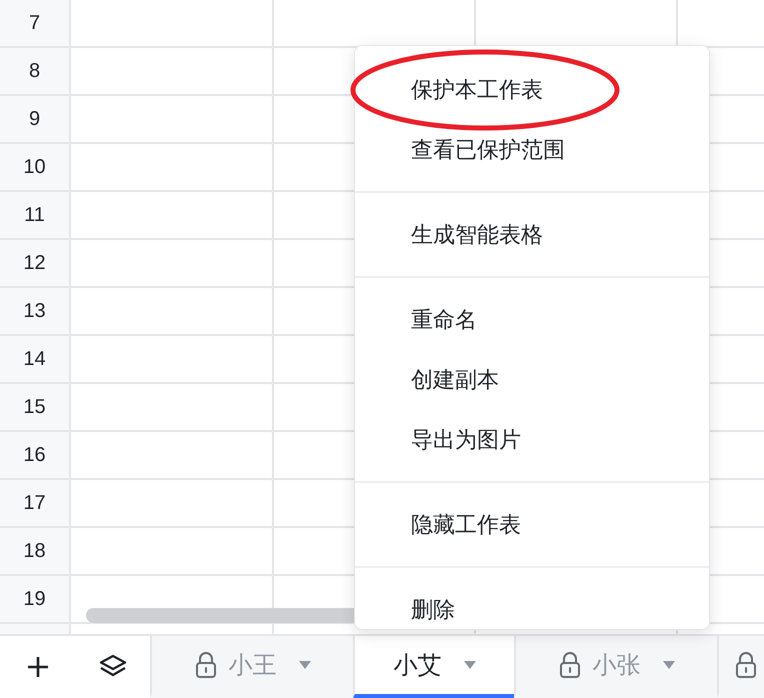 The width and height of the screenshot is (764, 698). What do you see at coordinates (532, 90) in the screenshot?
I see `menu-item: 保护本工作表` at bounding box center [532, 90].